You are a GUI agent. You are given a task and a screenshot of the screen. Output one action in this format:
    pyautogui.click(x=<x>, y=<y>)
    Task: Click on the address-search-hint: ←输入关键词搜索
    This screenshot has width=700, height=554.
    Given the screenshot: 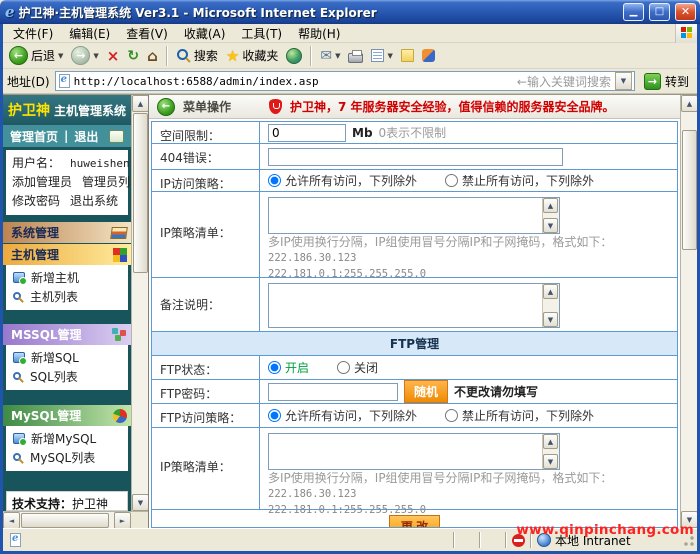 What is the action you would take?
    pyautogui.click(x=564, y=81)
    